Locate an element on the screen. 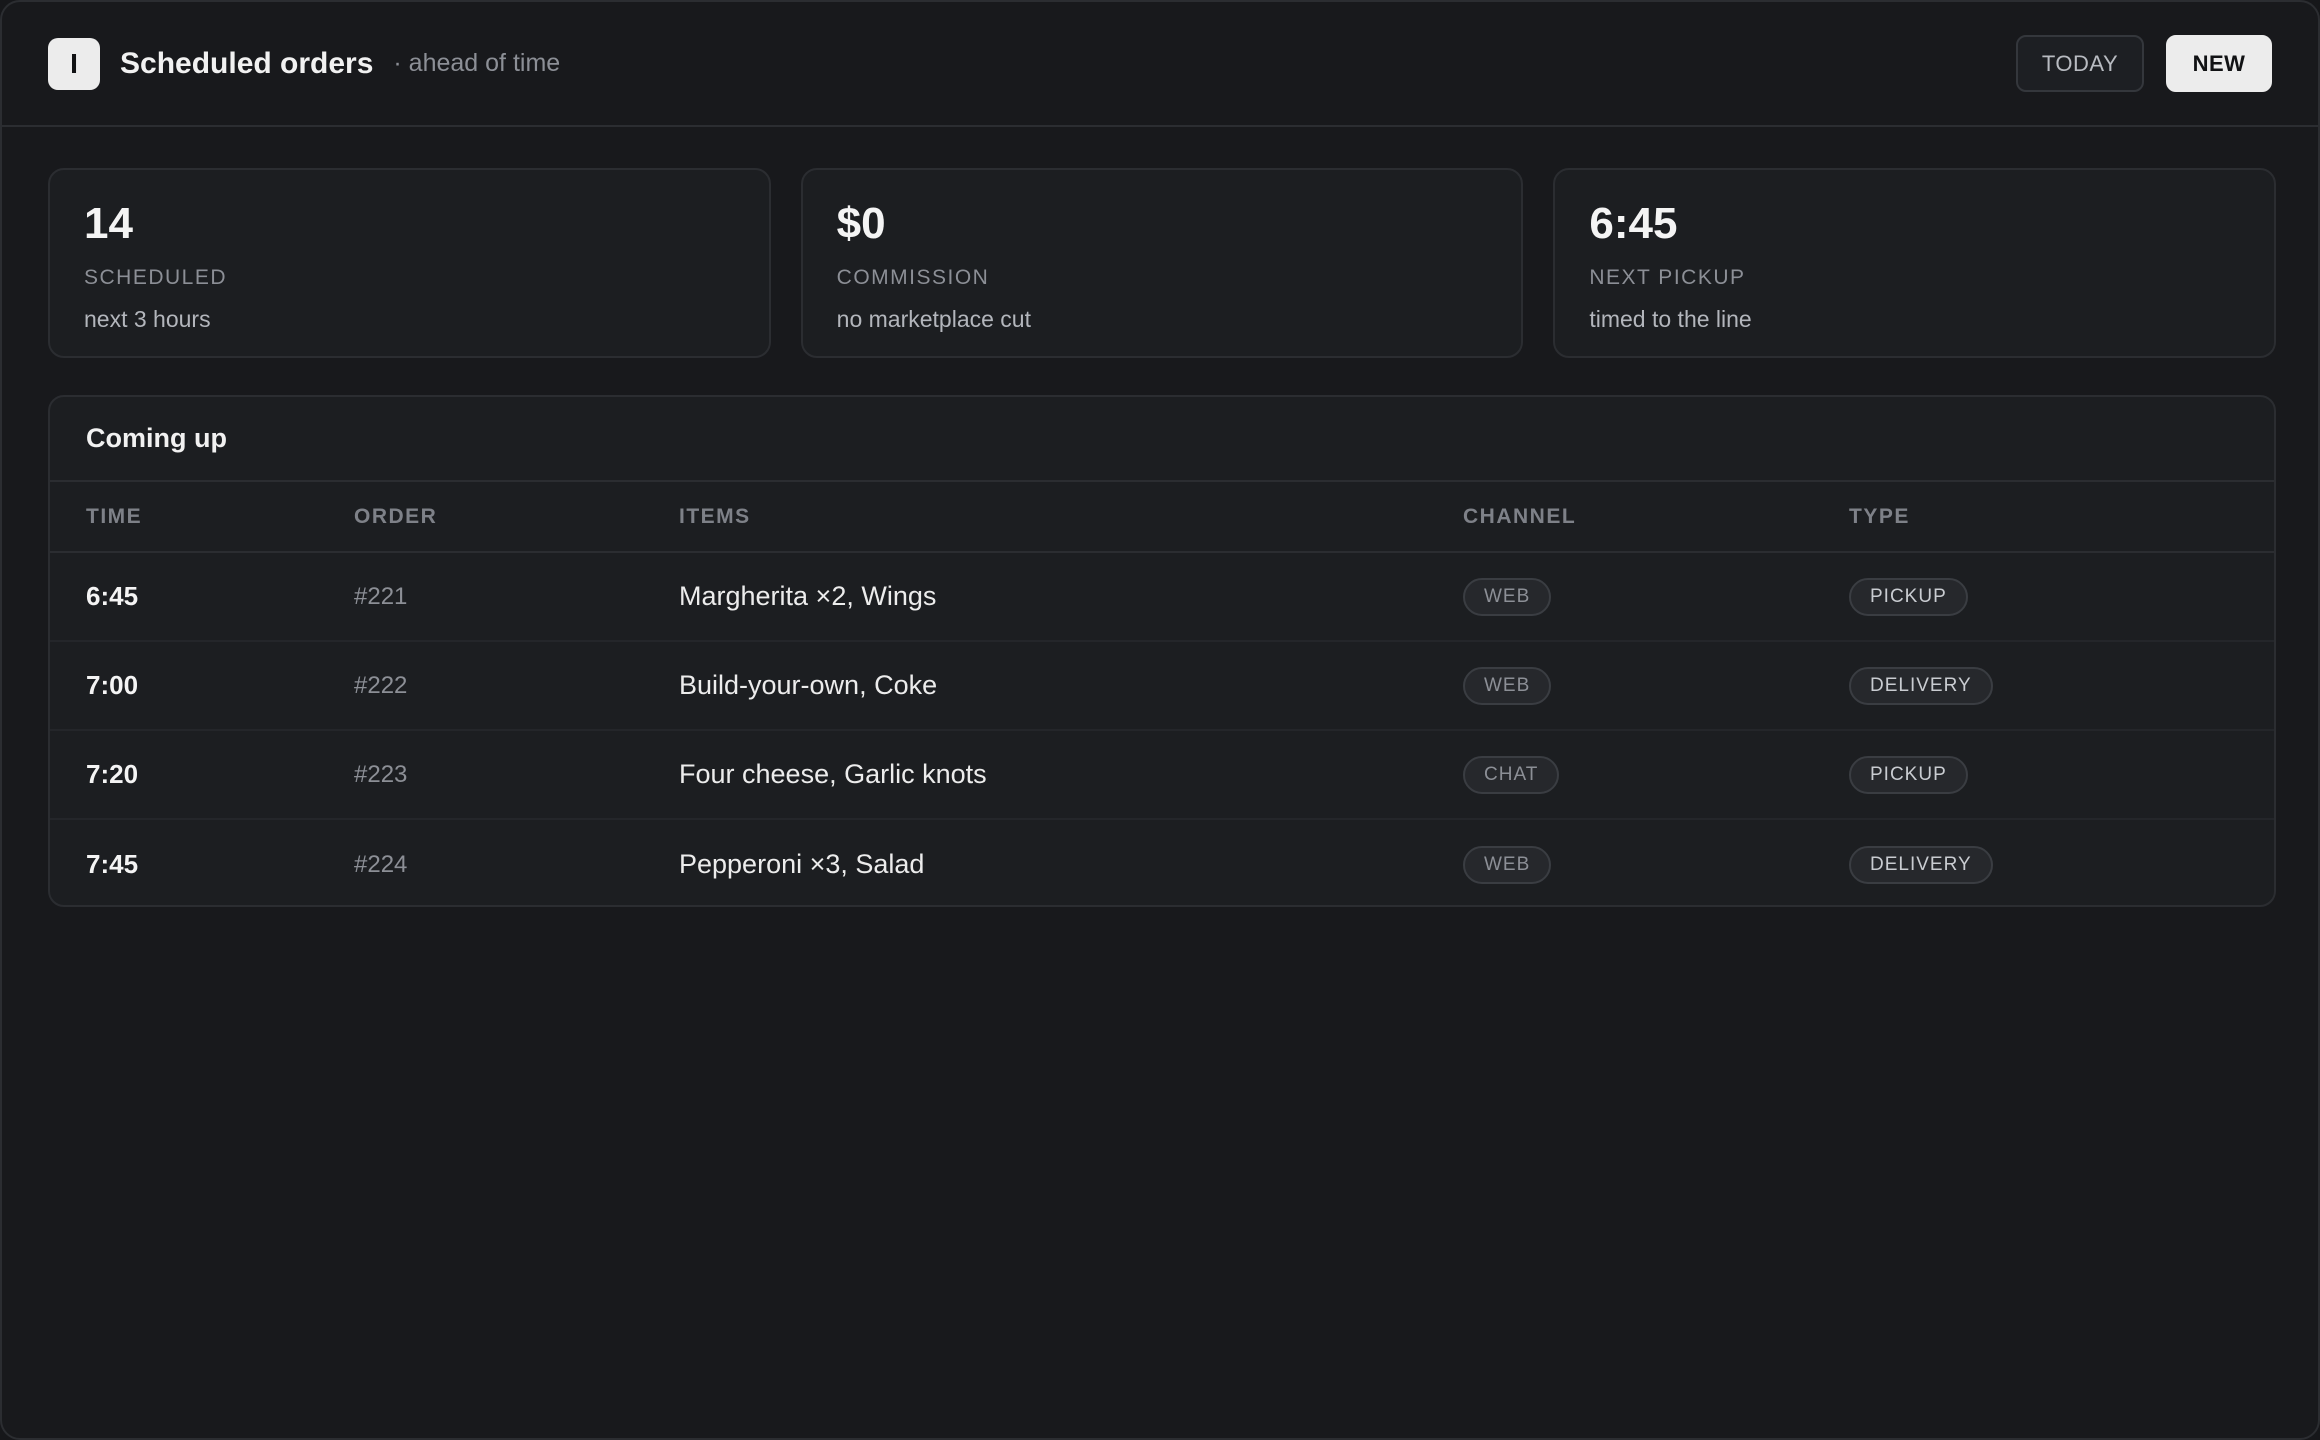 The height and width of the screenshot is (1440, 2320). stat-card-next-pickup: 6:45 NEXT PICKUP timed to the line is located at coordinates (1915, 263).